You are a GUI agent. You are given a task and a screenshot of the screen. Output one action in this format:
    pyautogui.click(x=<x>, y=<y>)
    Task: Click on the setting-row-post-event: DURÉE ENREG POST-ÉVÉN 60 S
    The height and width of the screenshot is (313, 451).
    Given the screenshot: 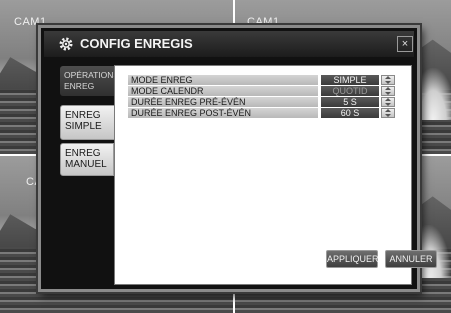 What is the action you would take?
    pyautogui.click(x=261, y=113)
    